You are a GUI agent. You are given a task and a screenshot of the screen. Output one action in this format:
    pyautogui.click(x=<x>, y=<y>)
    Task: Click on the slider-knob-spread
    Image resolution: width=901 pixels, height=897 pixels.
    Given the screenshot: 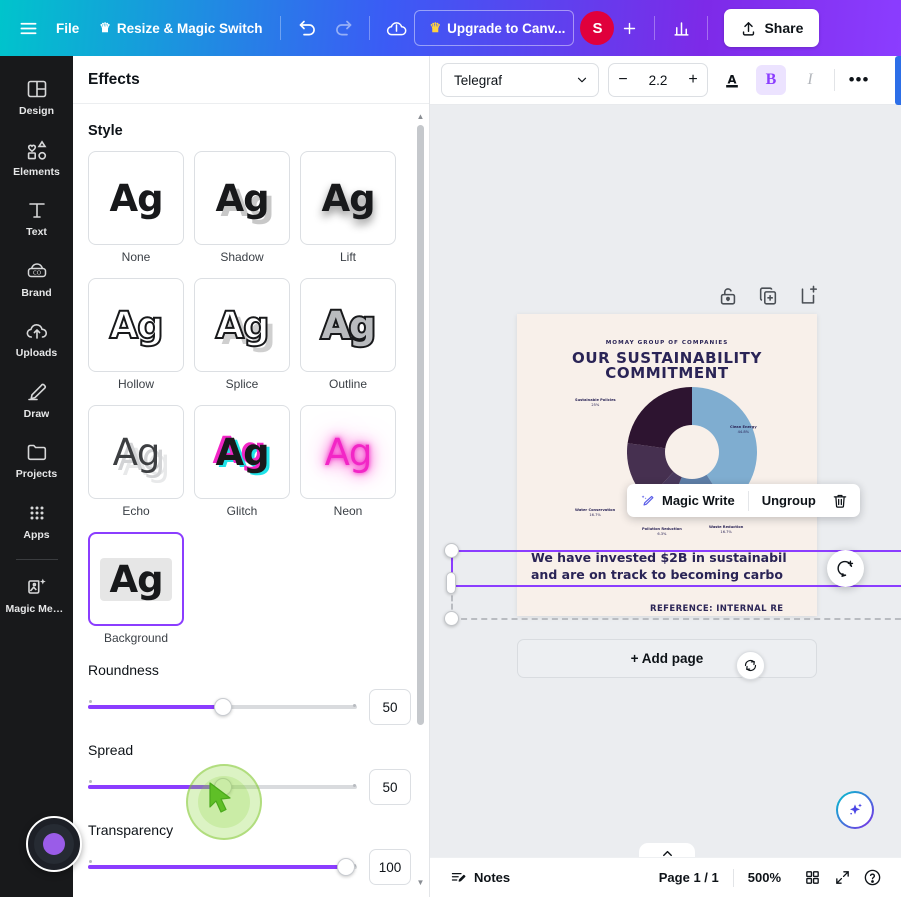 What is the action you would take?
    pyautogui.click(x=222, y=787)
    